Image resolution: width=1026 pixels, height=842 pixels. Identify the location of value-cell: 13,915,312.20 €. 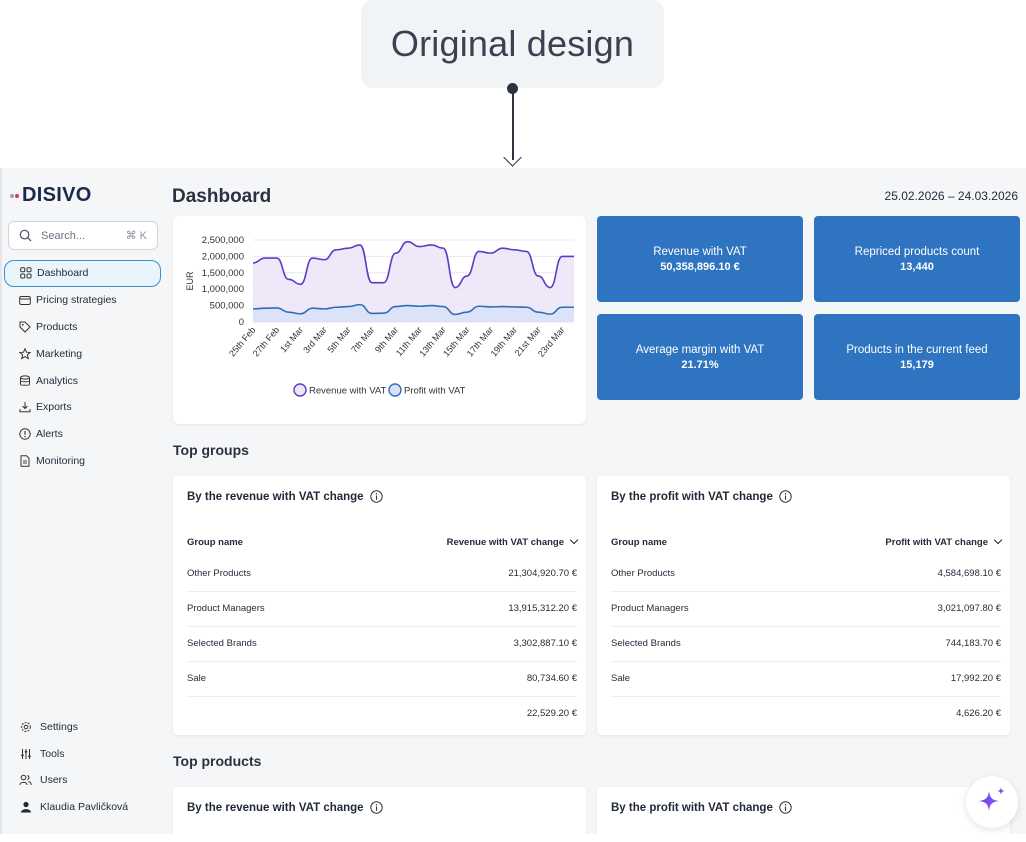
(454, 608).